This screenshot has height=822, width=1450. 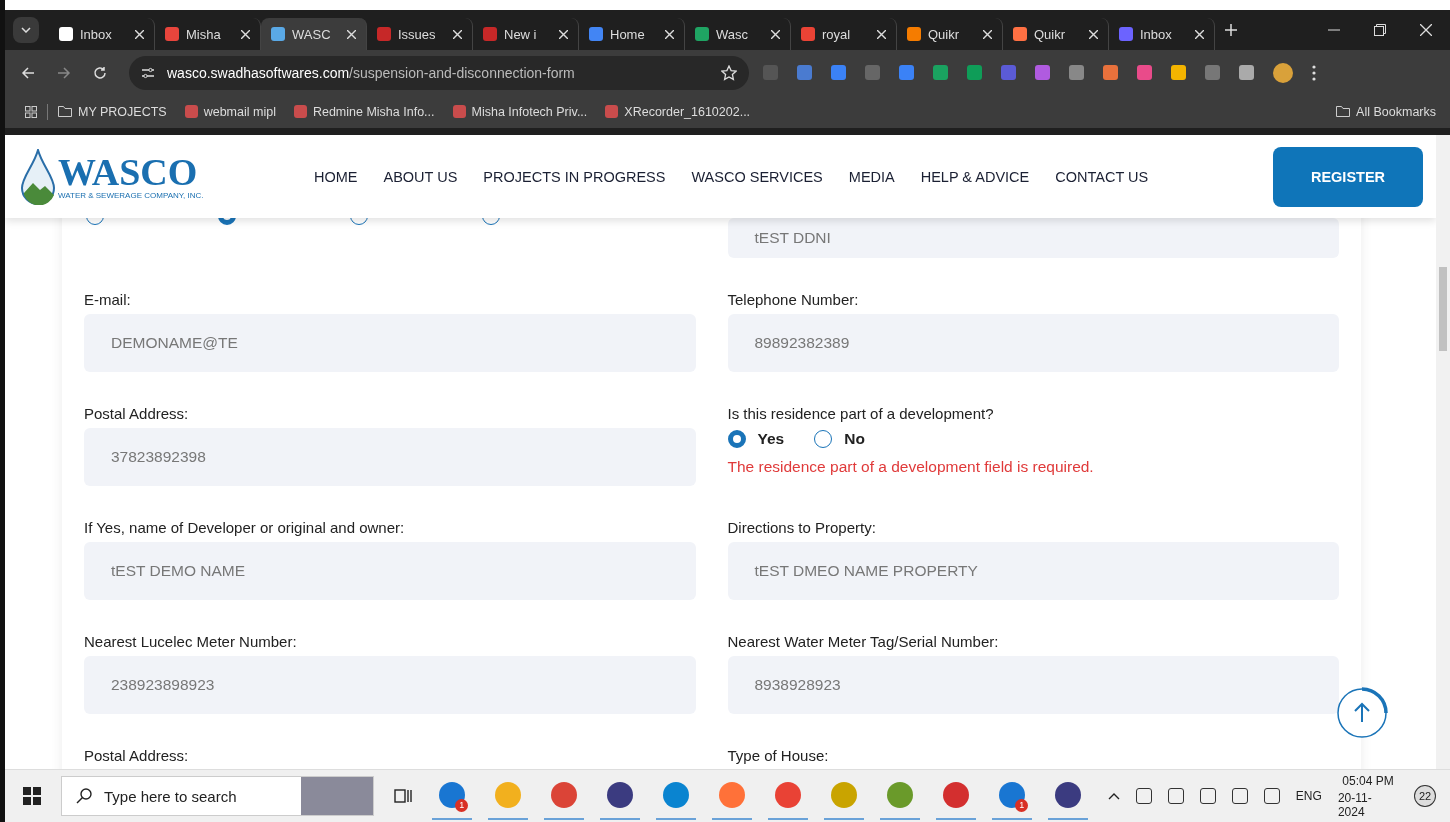 What do you see at coordinates (230, 111) in the screenshot?
I see `bookmark-item: webmail mipl` at bounding box center [230, 111].